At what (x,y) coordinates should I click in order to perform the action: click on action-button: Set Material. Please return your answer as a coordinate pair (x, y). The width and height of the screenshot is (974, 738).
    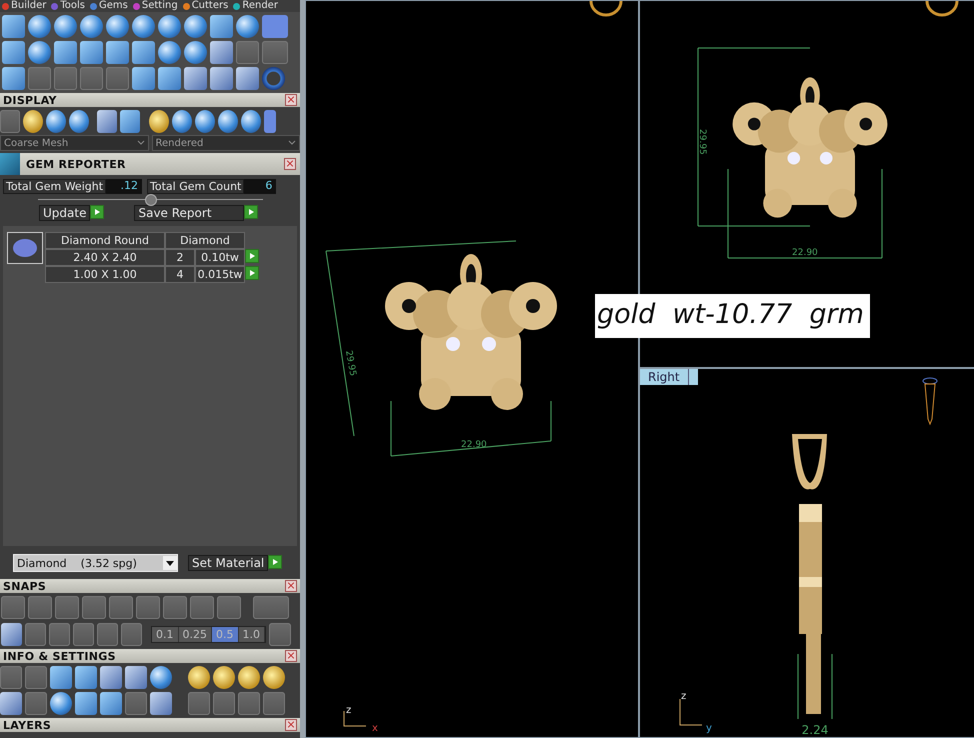
    Looking at the image, I should click on (228, 563).